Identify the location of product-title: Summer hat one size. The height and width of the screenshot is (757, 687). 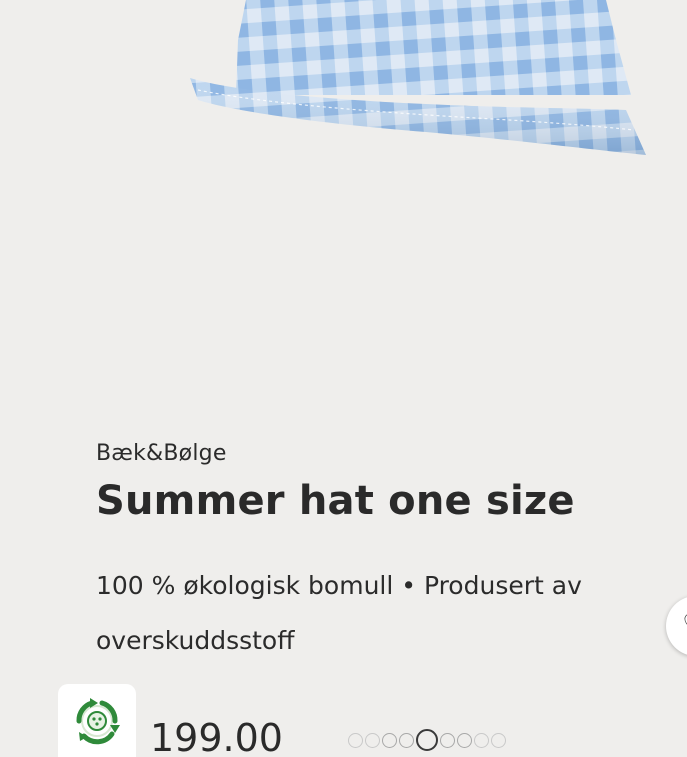
(335, 501).